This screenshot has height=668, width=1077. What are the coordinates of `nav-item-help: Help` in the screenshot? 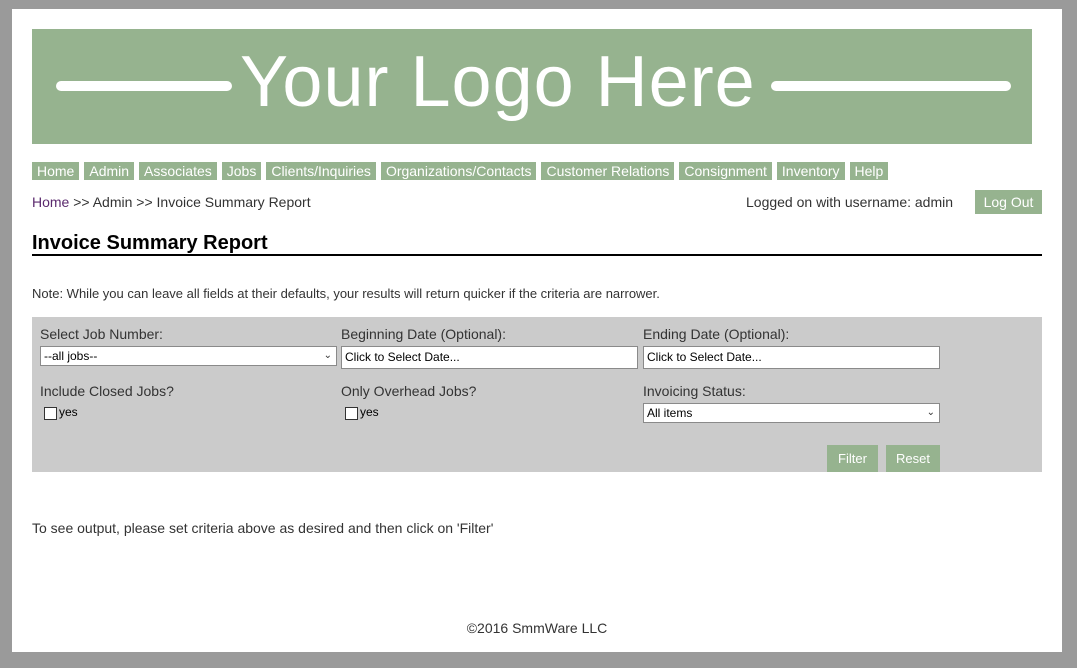 It's located at (869, 171).